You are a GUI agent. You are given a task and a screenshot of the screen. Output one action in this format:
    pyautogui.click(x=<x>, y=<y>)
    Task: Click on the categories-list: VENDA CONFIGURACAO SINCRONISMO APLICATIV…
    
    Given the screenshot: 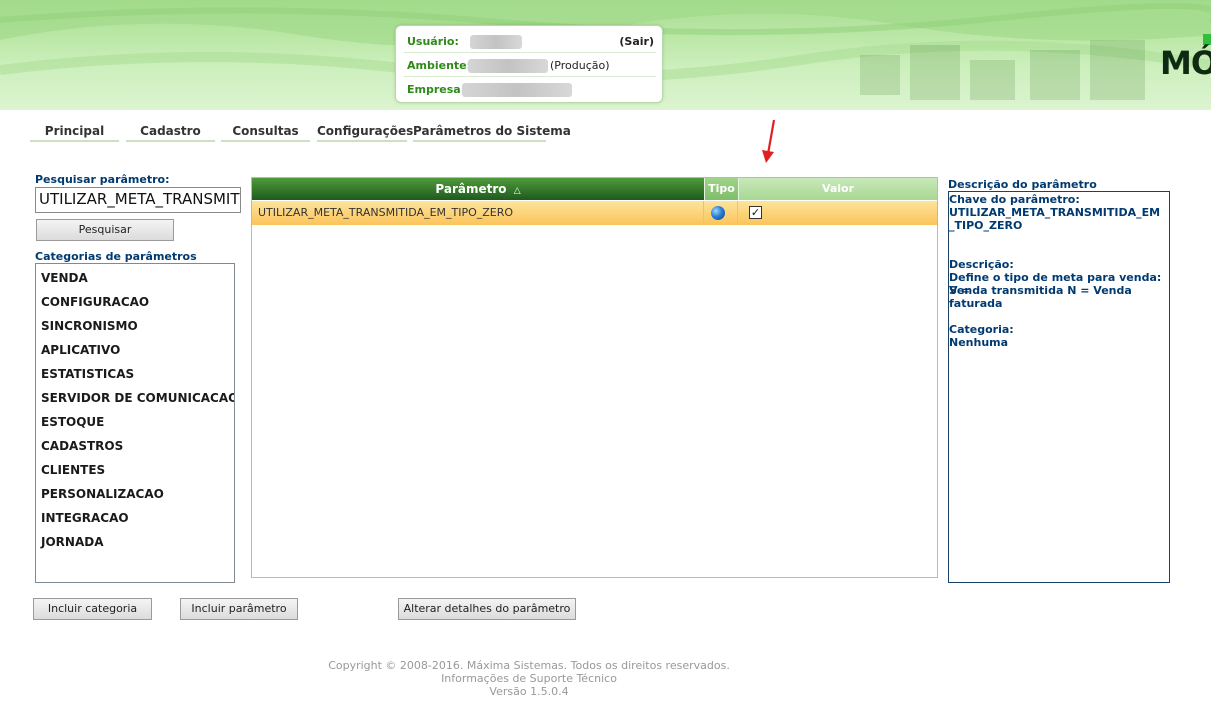 What is the action you would take?
    pyautogui.click(x=135, y=423)
    